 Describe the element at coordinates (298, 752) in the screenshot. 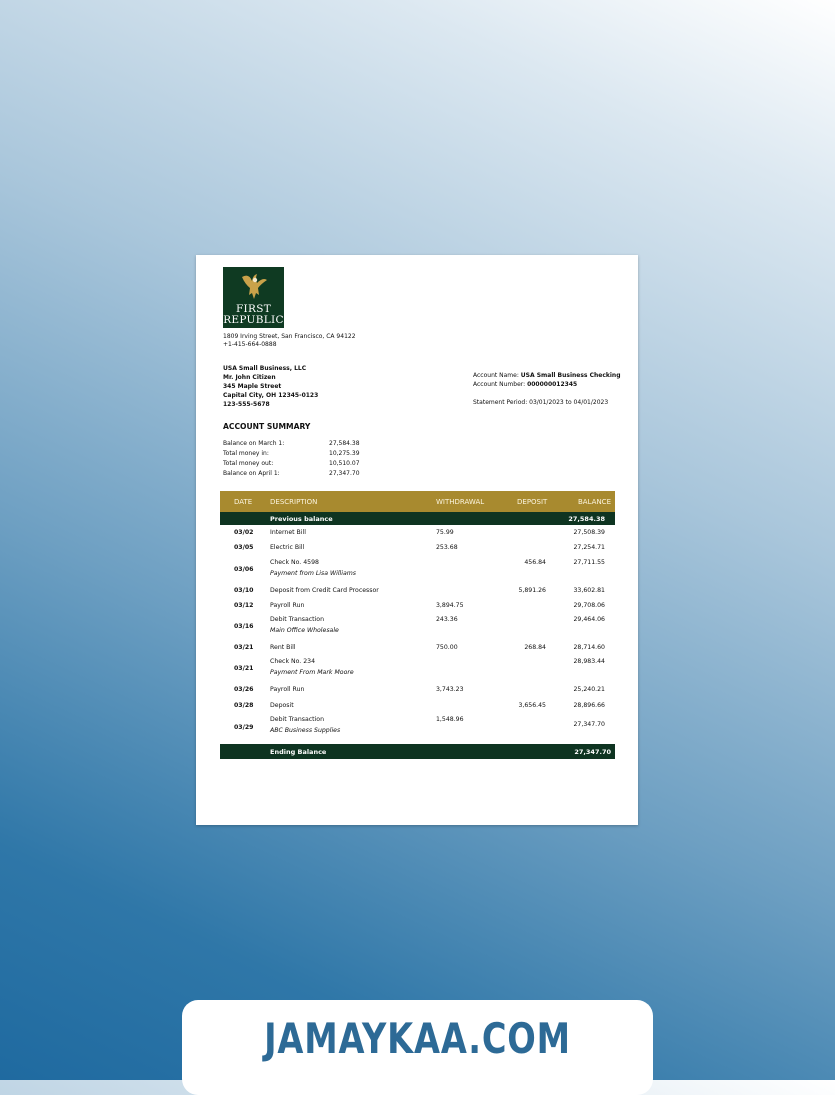

I see `ending-balance-label: Ending Balance` at that location.